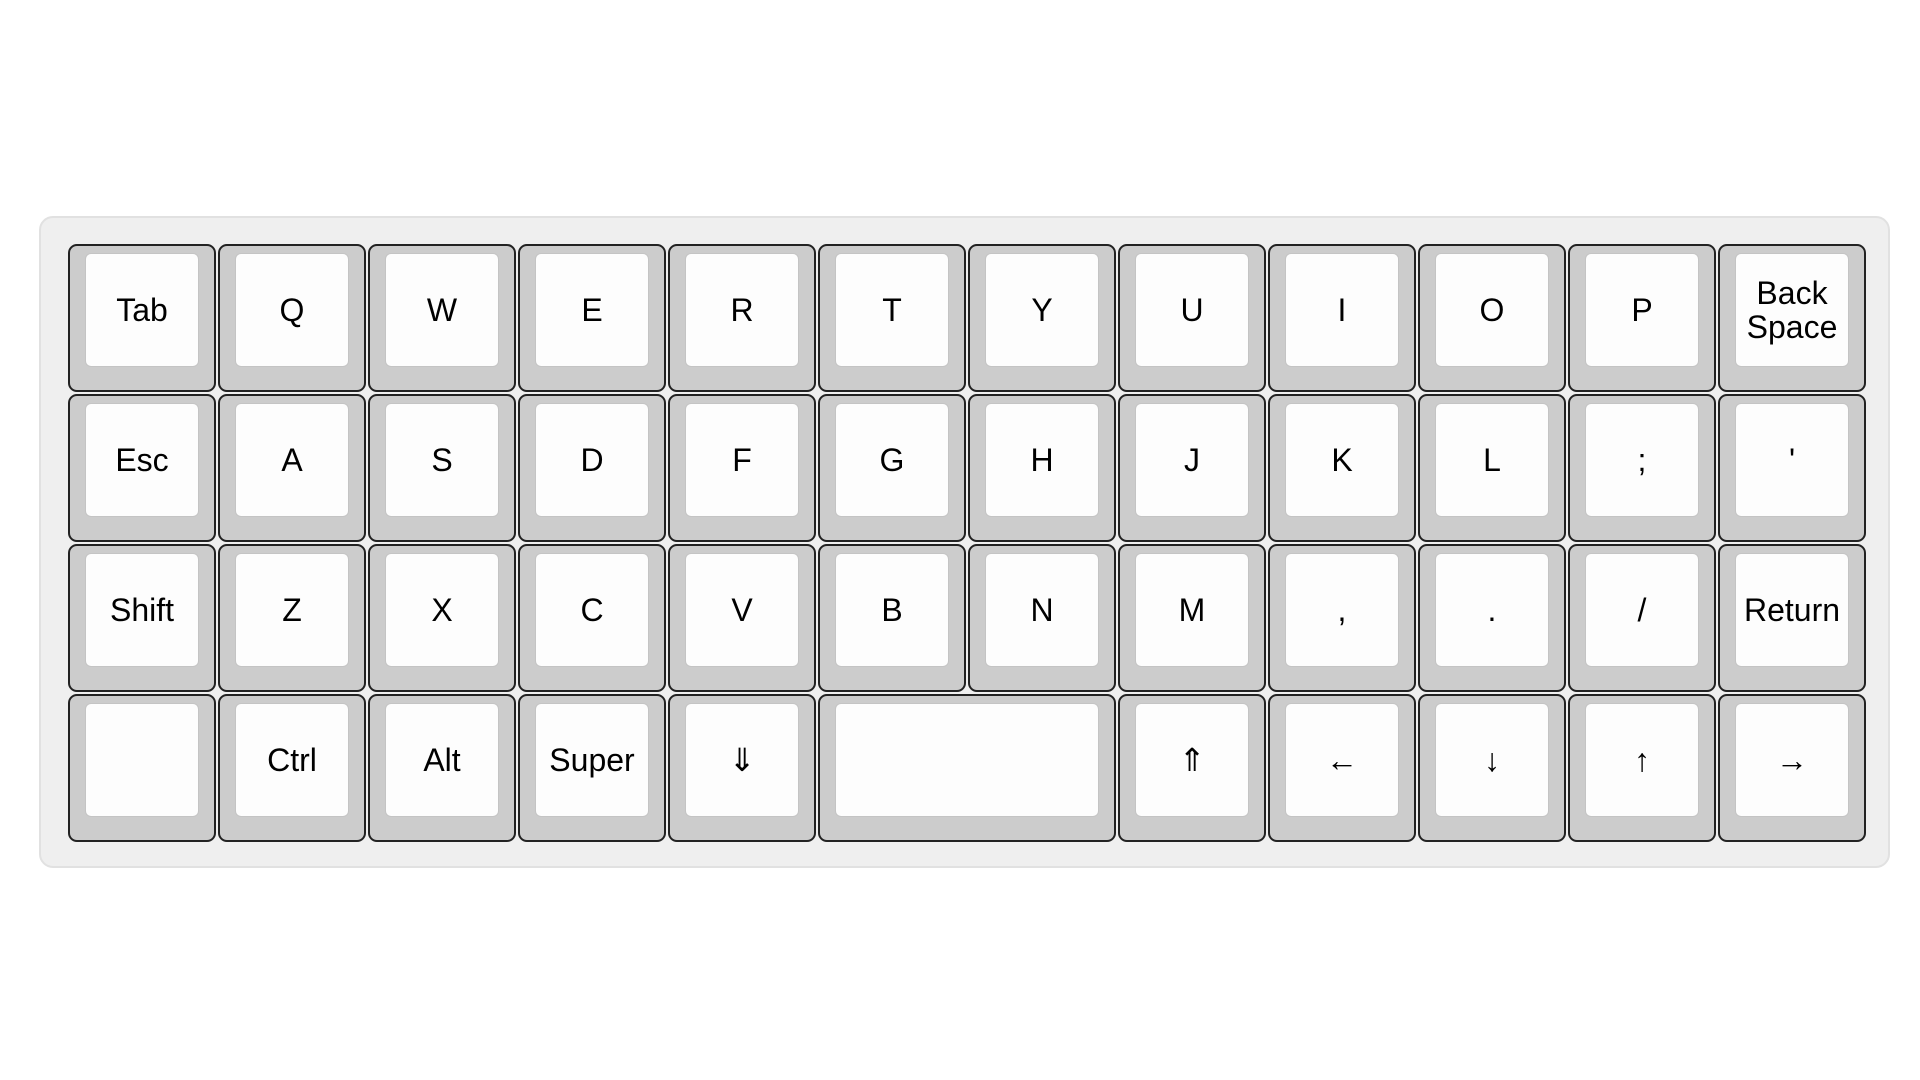 This screenshot has height=1080, width=1920. What do you see at coordinates (1792, 460) in the screenshot?
I see `keycap-label: '` at bounding box center [1792, 460].